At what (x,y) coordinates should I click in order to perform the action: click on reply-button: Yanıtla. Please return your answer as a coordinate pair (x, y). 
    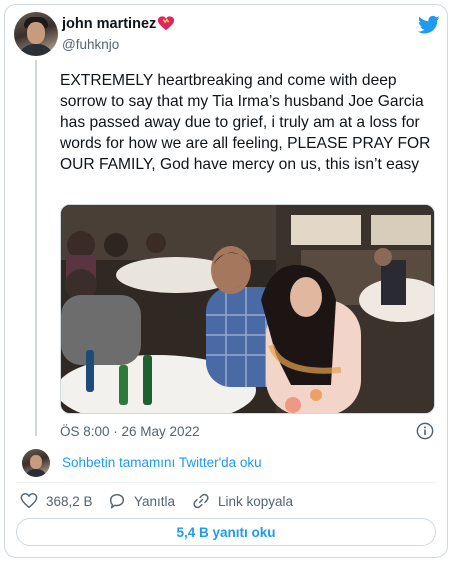
    Looking at the image, I should click on (141, 501).